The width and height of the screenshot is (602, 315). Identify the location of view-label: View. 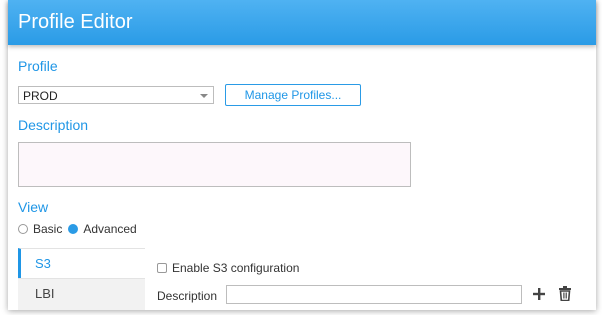
(33, 207).